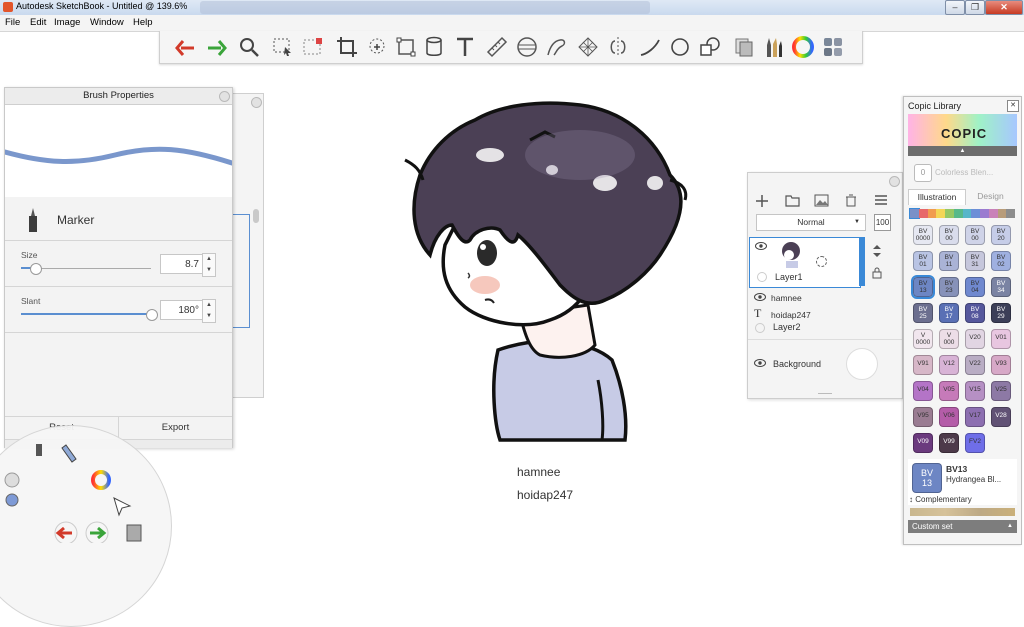 This screenshot has width=1024, height=627. Describe the element at coordinates (923, 443) in the screenshot. I see `copic-swatch: V09` at that location.